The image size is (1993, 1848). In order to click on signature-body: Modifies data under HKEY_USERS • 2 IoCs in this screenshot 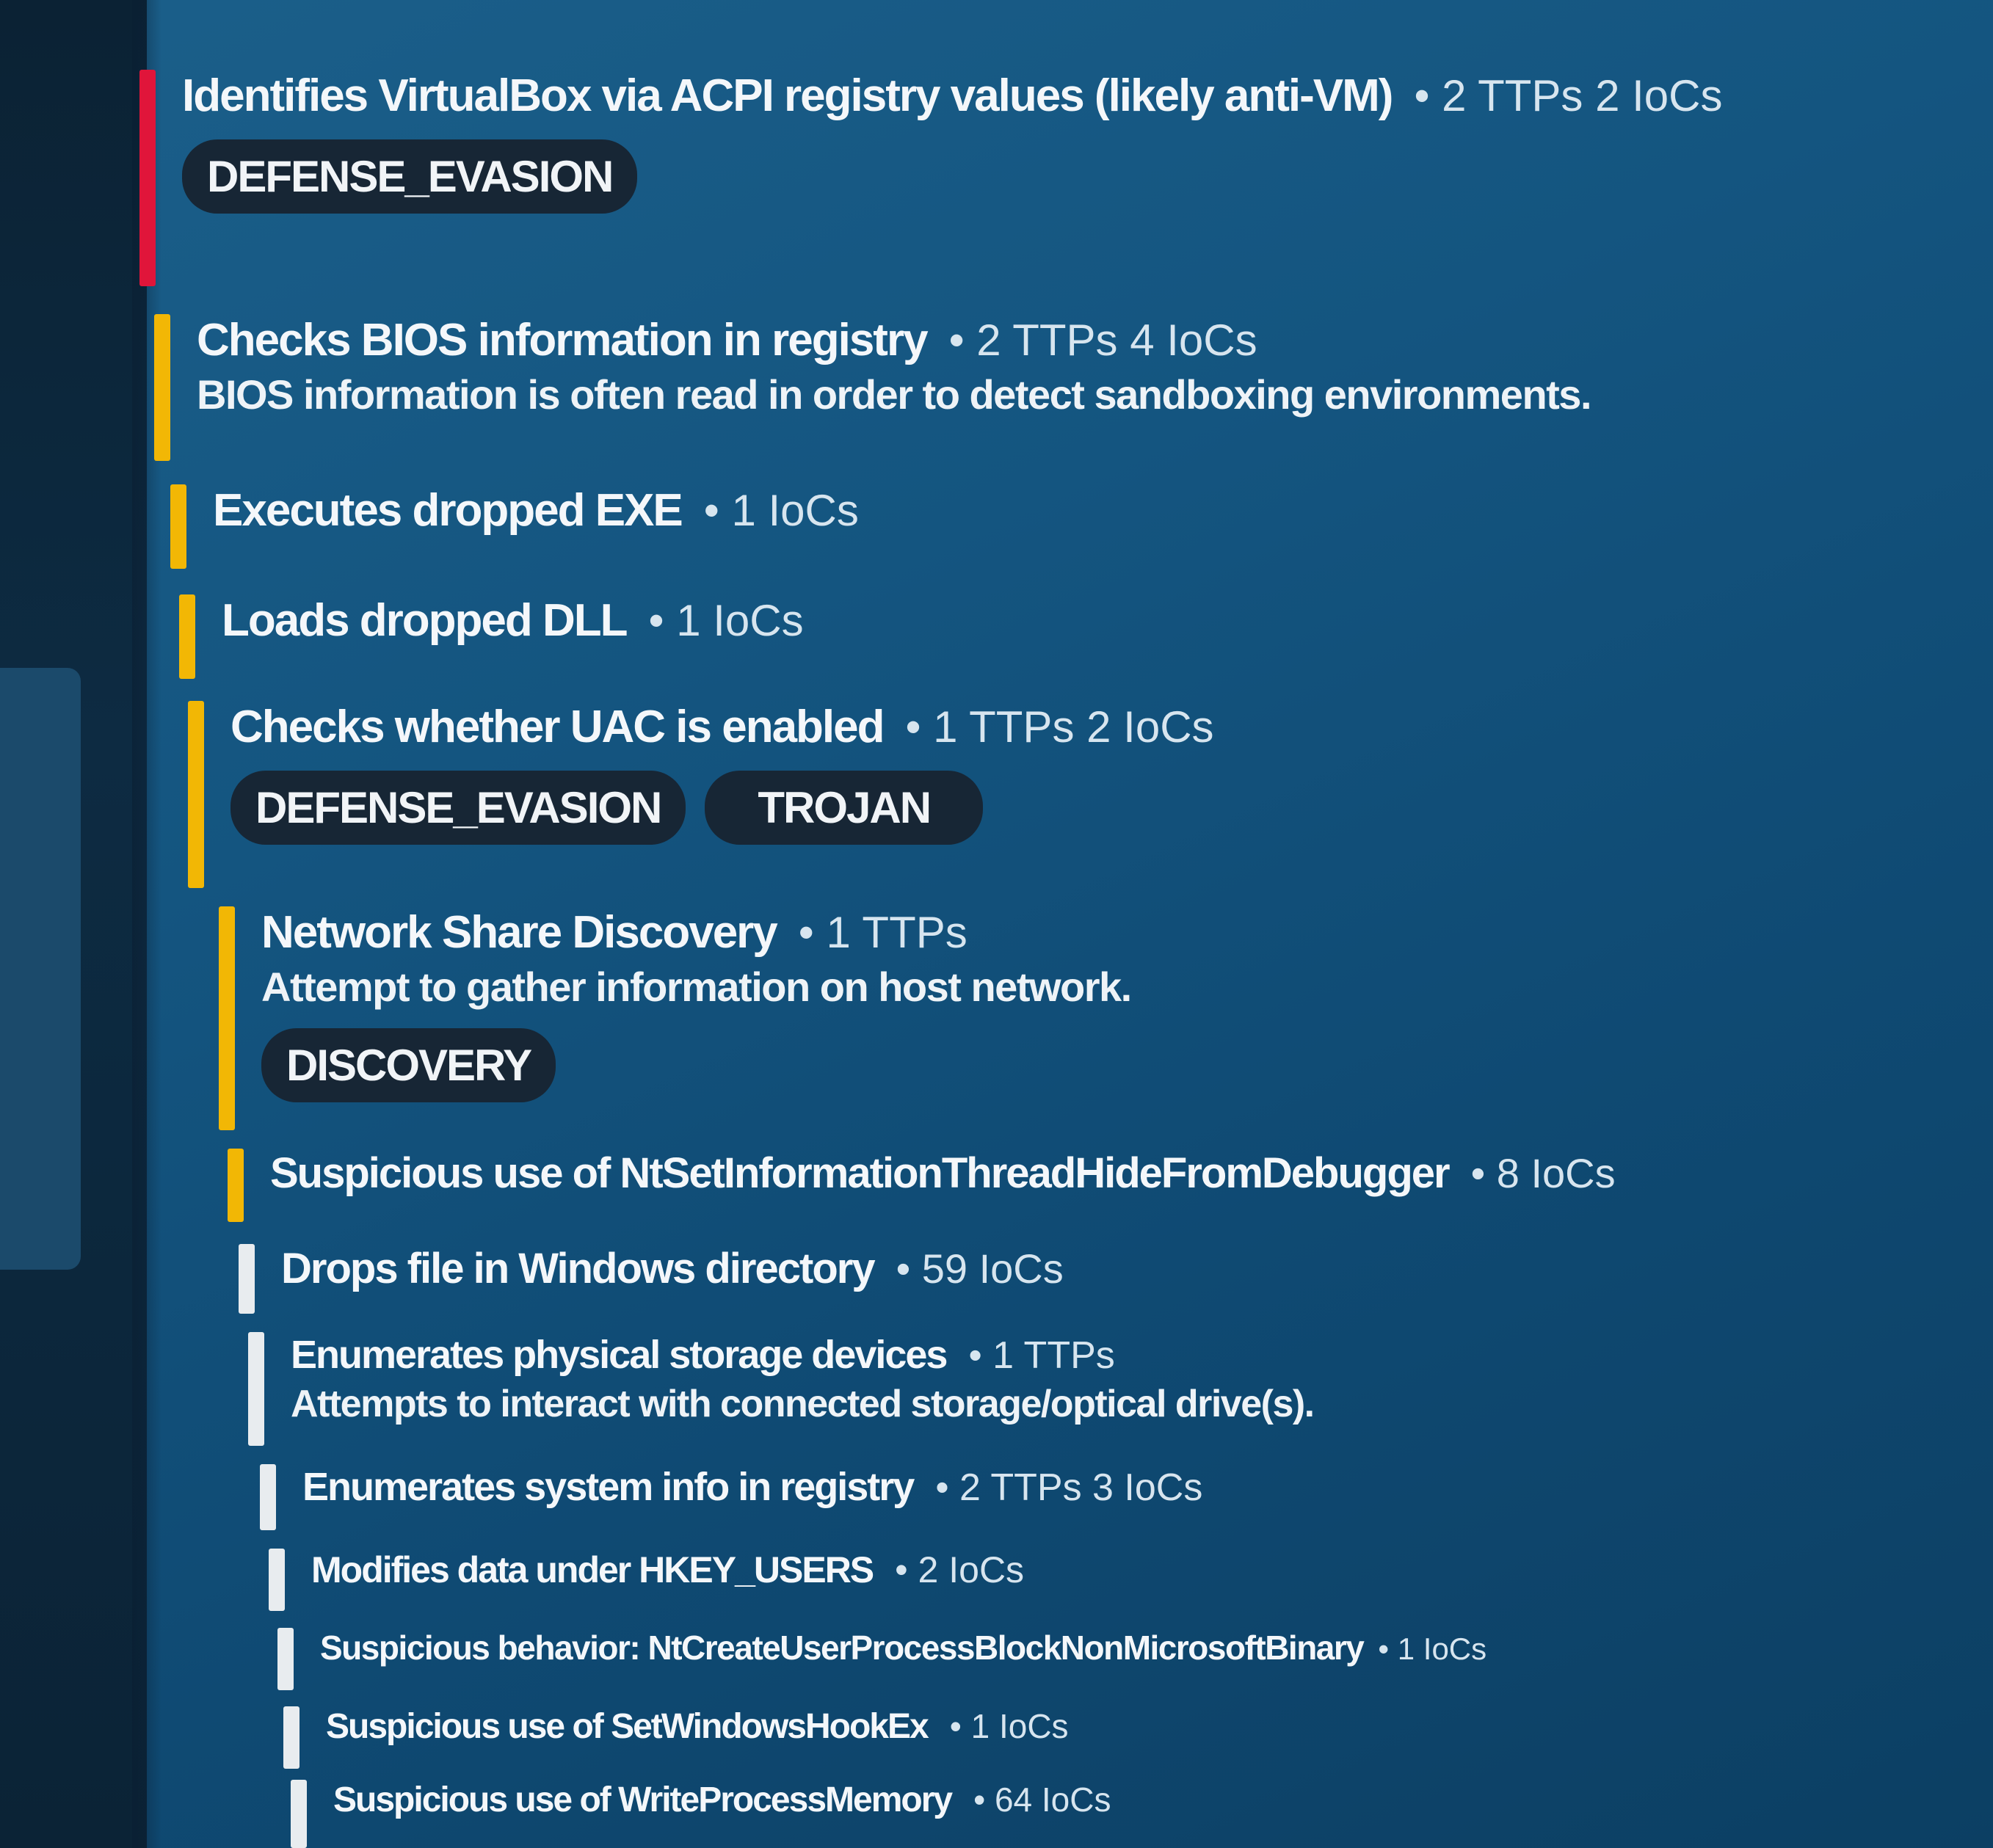, I will do `click(667, 1580)`.